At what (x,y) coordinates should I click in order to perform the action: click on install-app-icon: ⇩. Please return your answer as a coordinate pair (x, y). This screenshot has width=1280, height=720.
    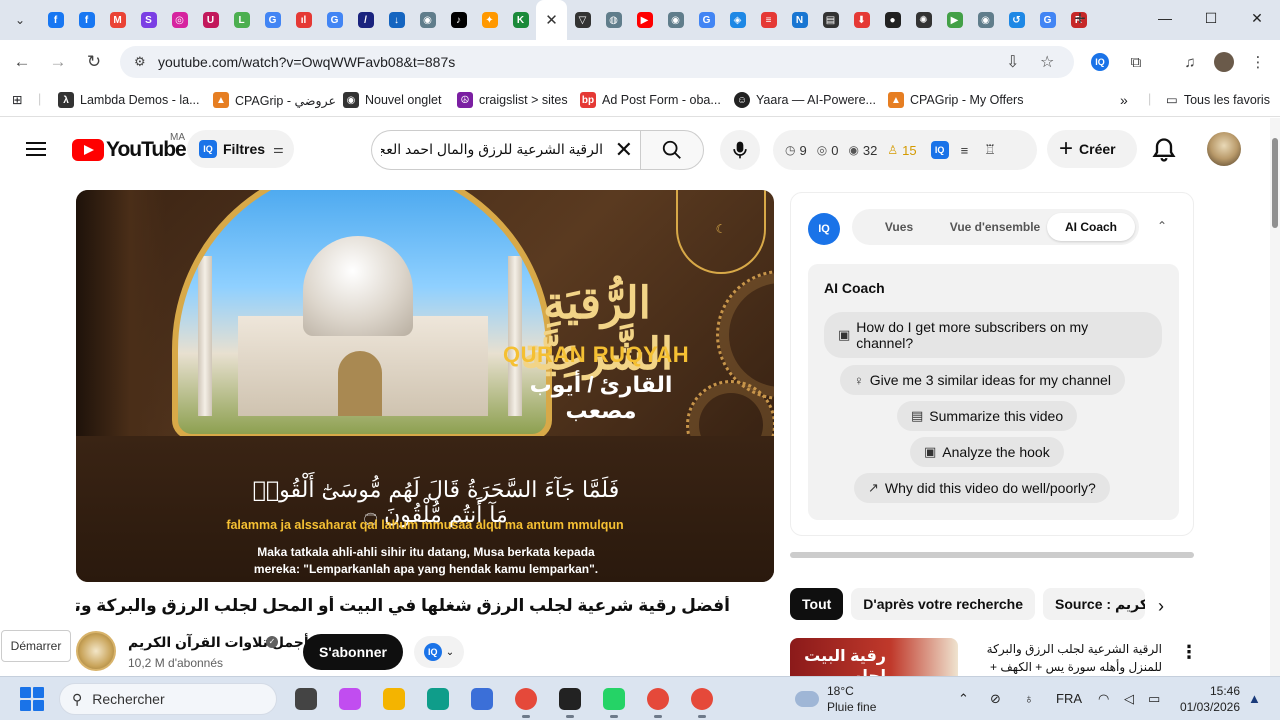
    Looking at the image, I should click on (1012, 62).